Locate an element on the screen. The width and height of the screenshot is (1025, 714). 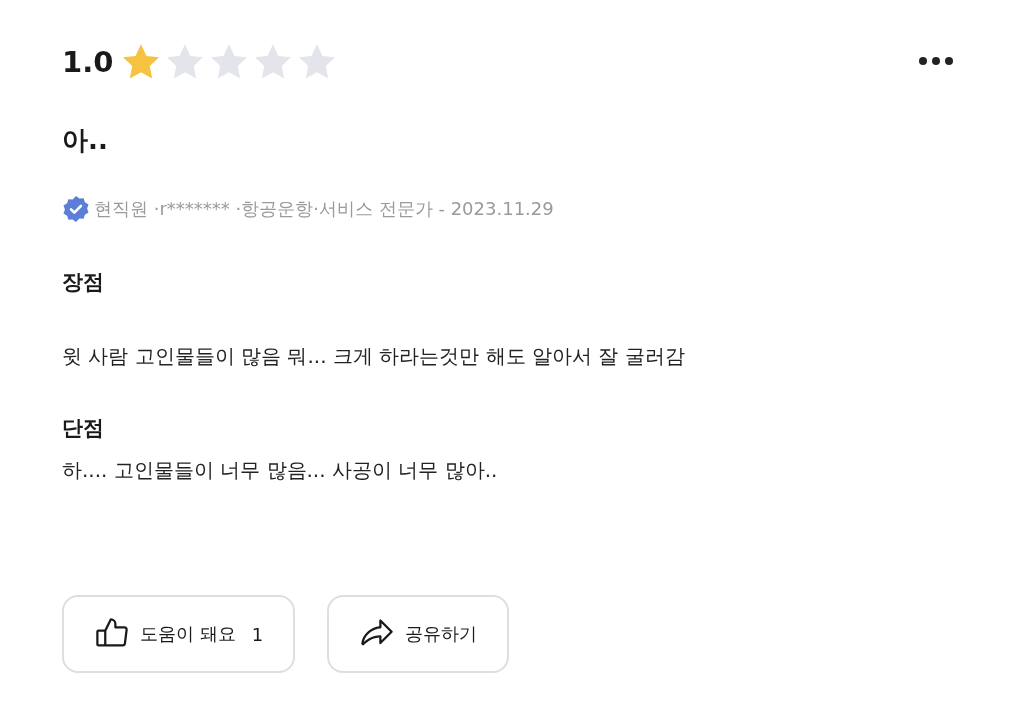
more-options-icon is located at coordinates (936, 61).